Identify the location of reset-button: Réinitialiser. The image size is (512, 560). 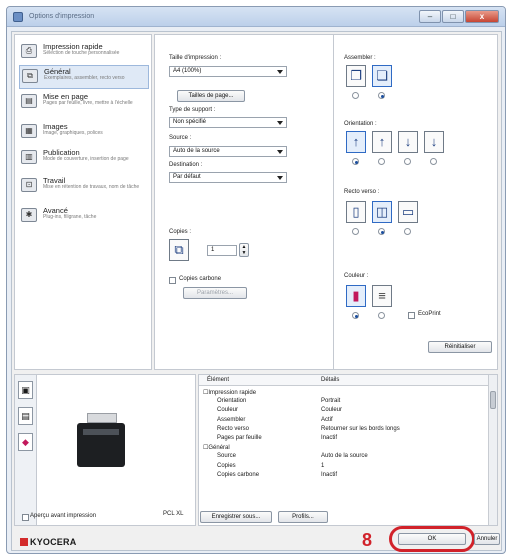
(460, 347).